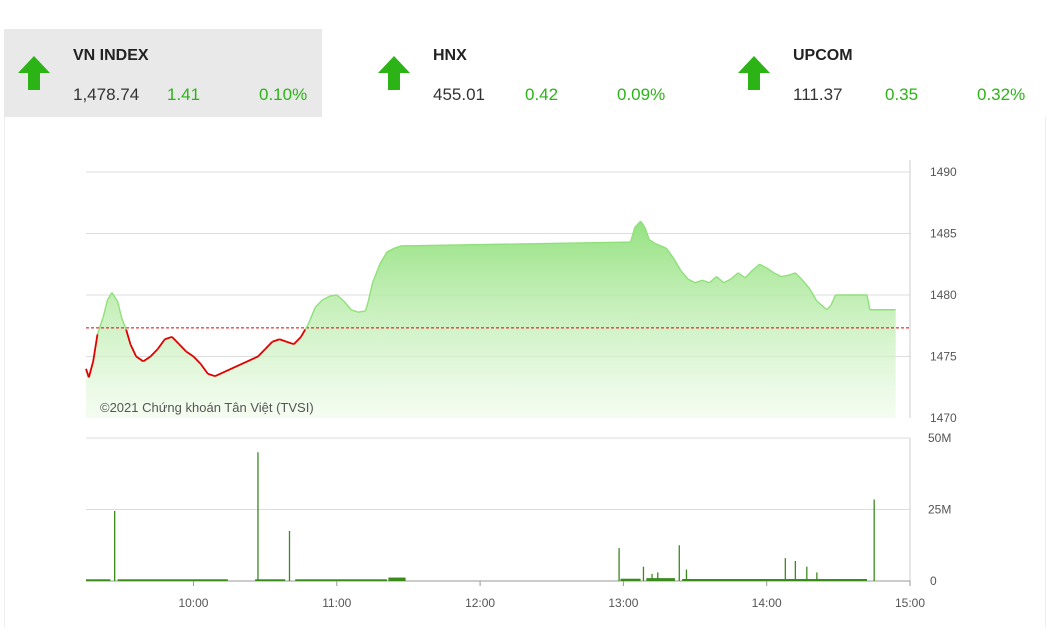 Image resolution: width=1050 pixels, height=630 pixels. What do you see at coordinates (193, 603) in the screenshot?
I see `time-tick-label: 10:00` at bounding box center [193, 603].